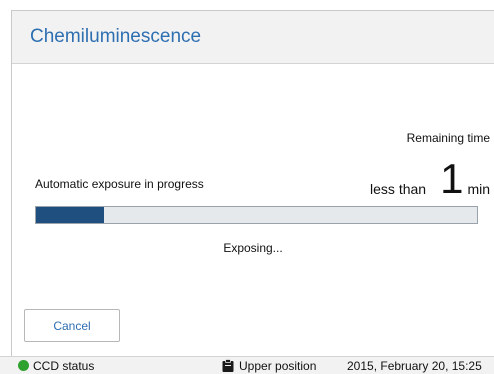 This screenshot has width=494, height=374. I want to click on progress-label: Automatic exposure in progress, so click(119, 184).